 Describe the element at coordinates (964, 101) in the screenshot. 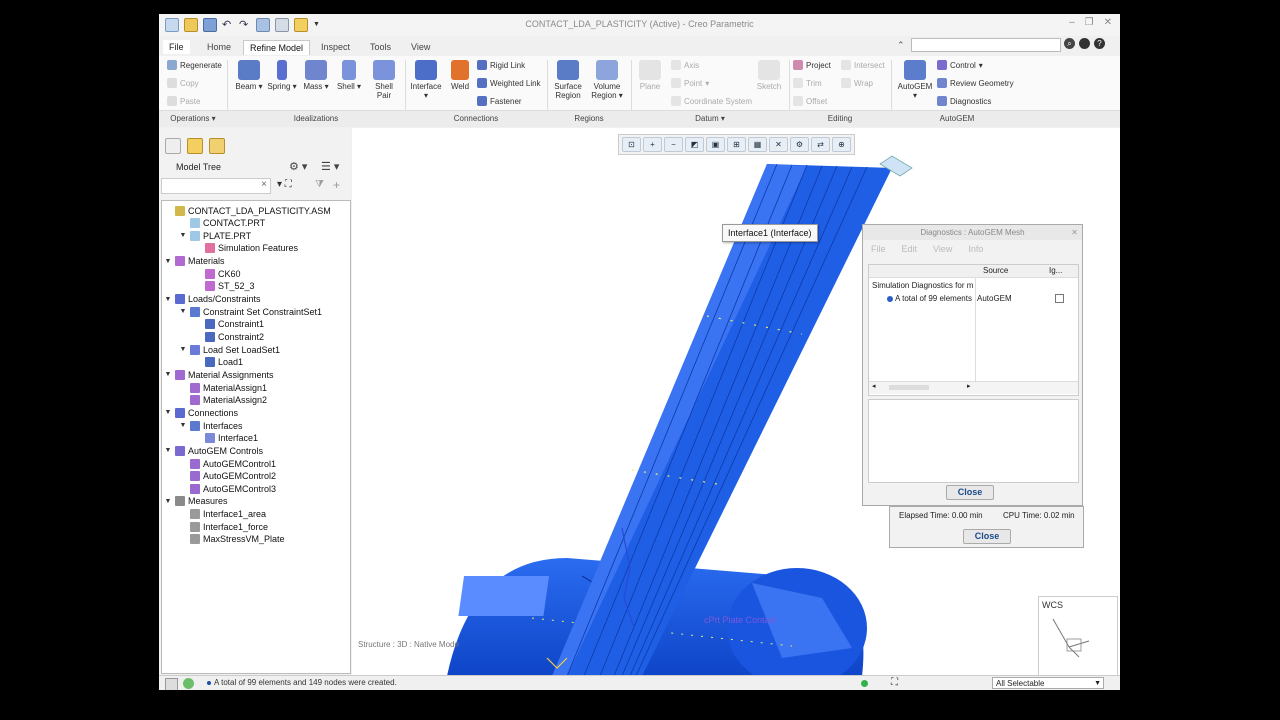

I see `diagnostics-button: Diagnostics` at that location.